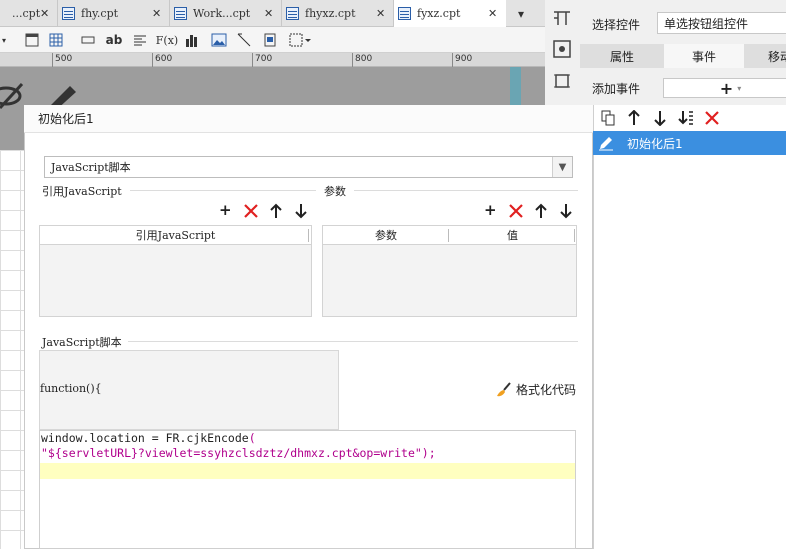 The width and height of the screenshot is (786, 549). Describe the element at coordinates (386, 235) in the screenshot. I see `param-column-header: 参数` at that location.